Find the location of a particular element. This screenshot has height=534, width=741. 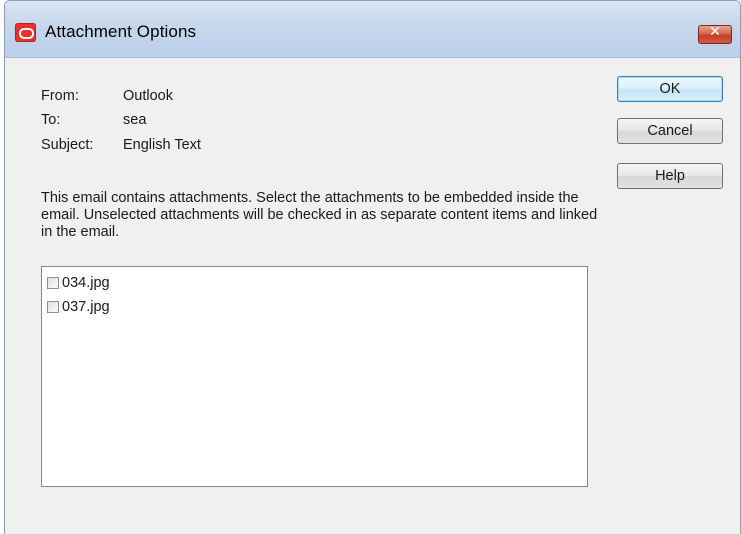

close-button: ✕ is located at coordinates (715, 34).